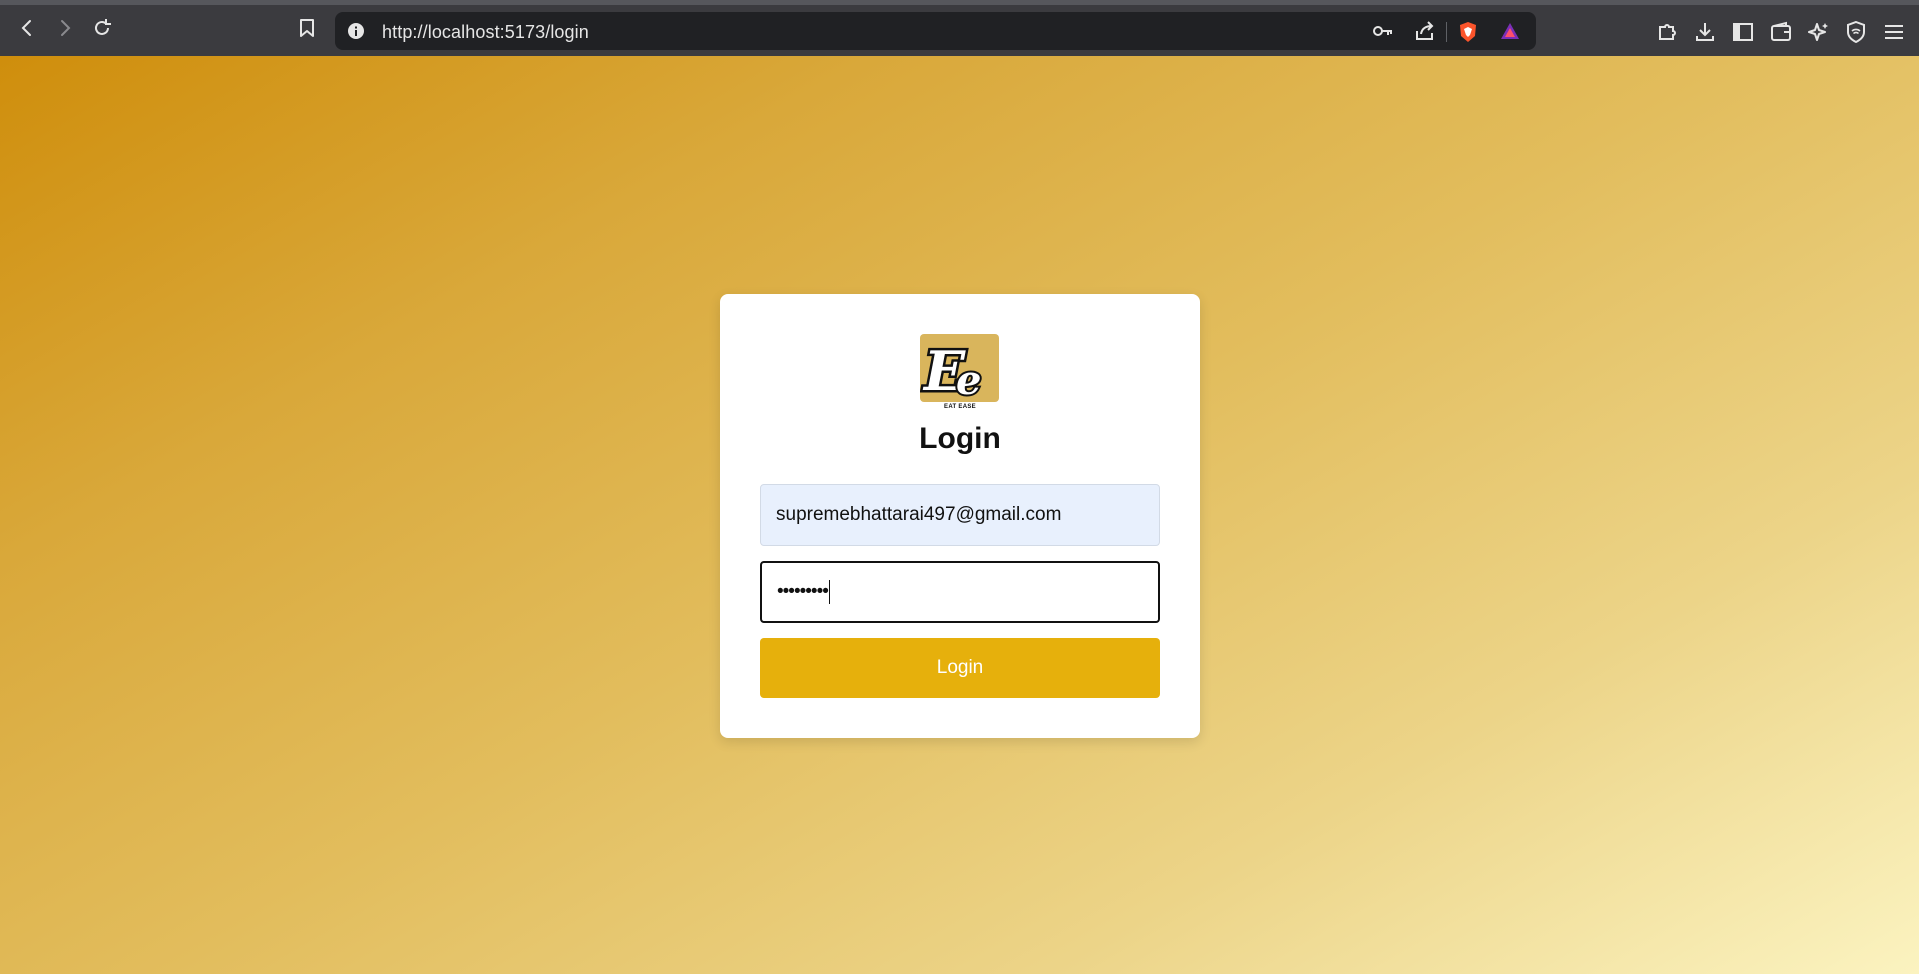  Describe the element at coordinates (356, 31) in the screenshot. I see `info-icon` at that location.